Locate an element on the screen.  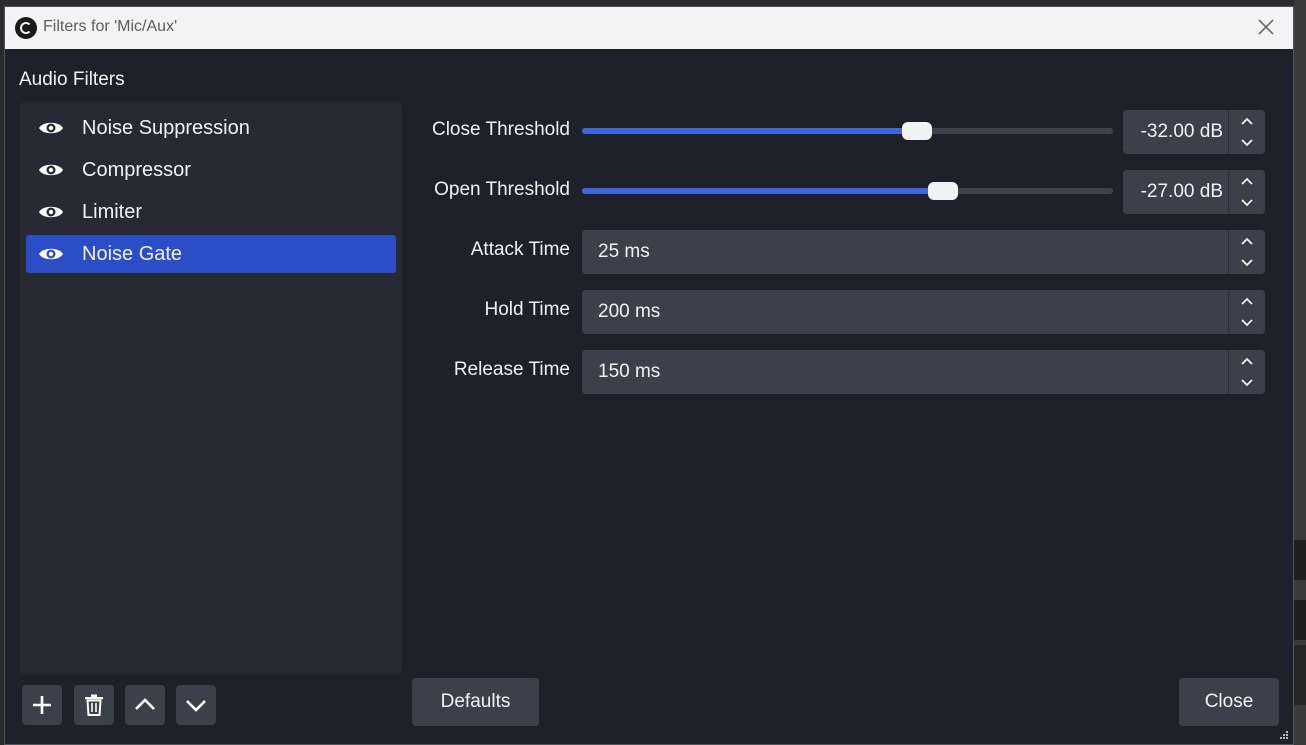
title-bar: Filters for 'Mic/Aux' is located at coordinates (649, 28).